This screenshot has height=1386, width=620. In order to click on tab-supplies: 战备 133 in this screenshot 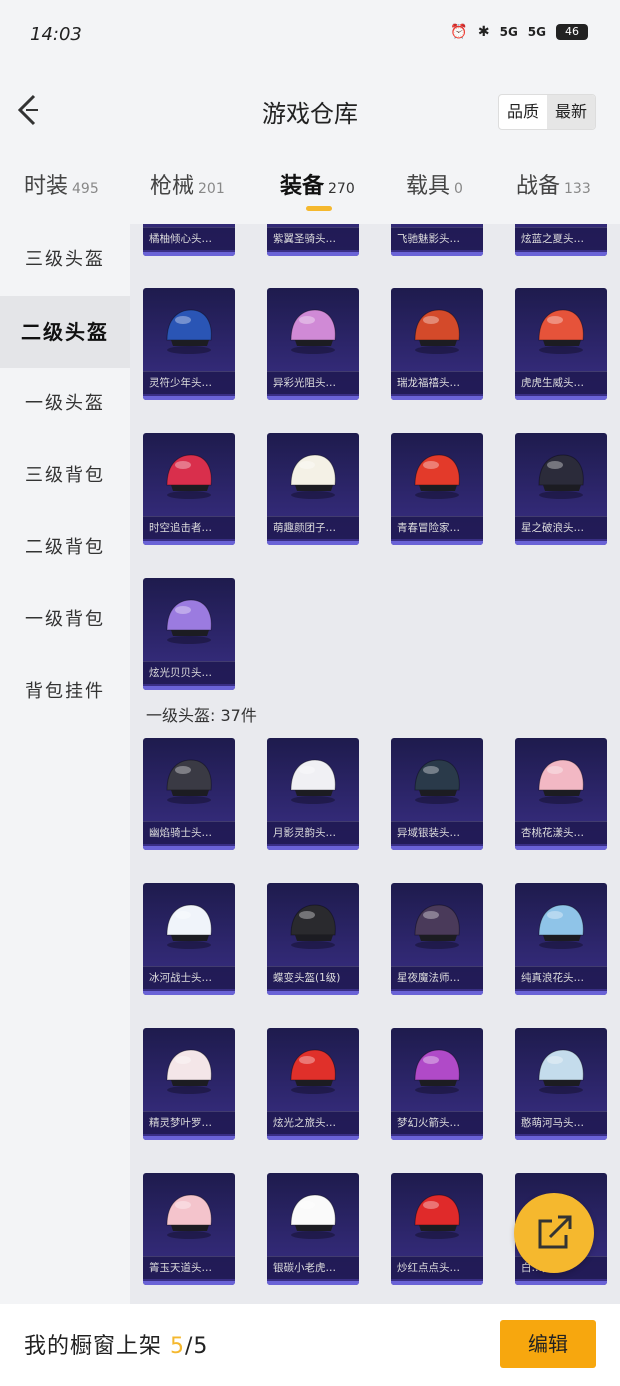, I will do `click(553, 184)`.